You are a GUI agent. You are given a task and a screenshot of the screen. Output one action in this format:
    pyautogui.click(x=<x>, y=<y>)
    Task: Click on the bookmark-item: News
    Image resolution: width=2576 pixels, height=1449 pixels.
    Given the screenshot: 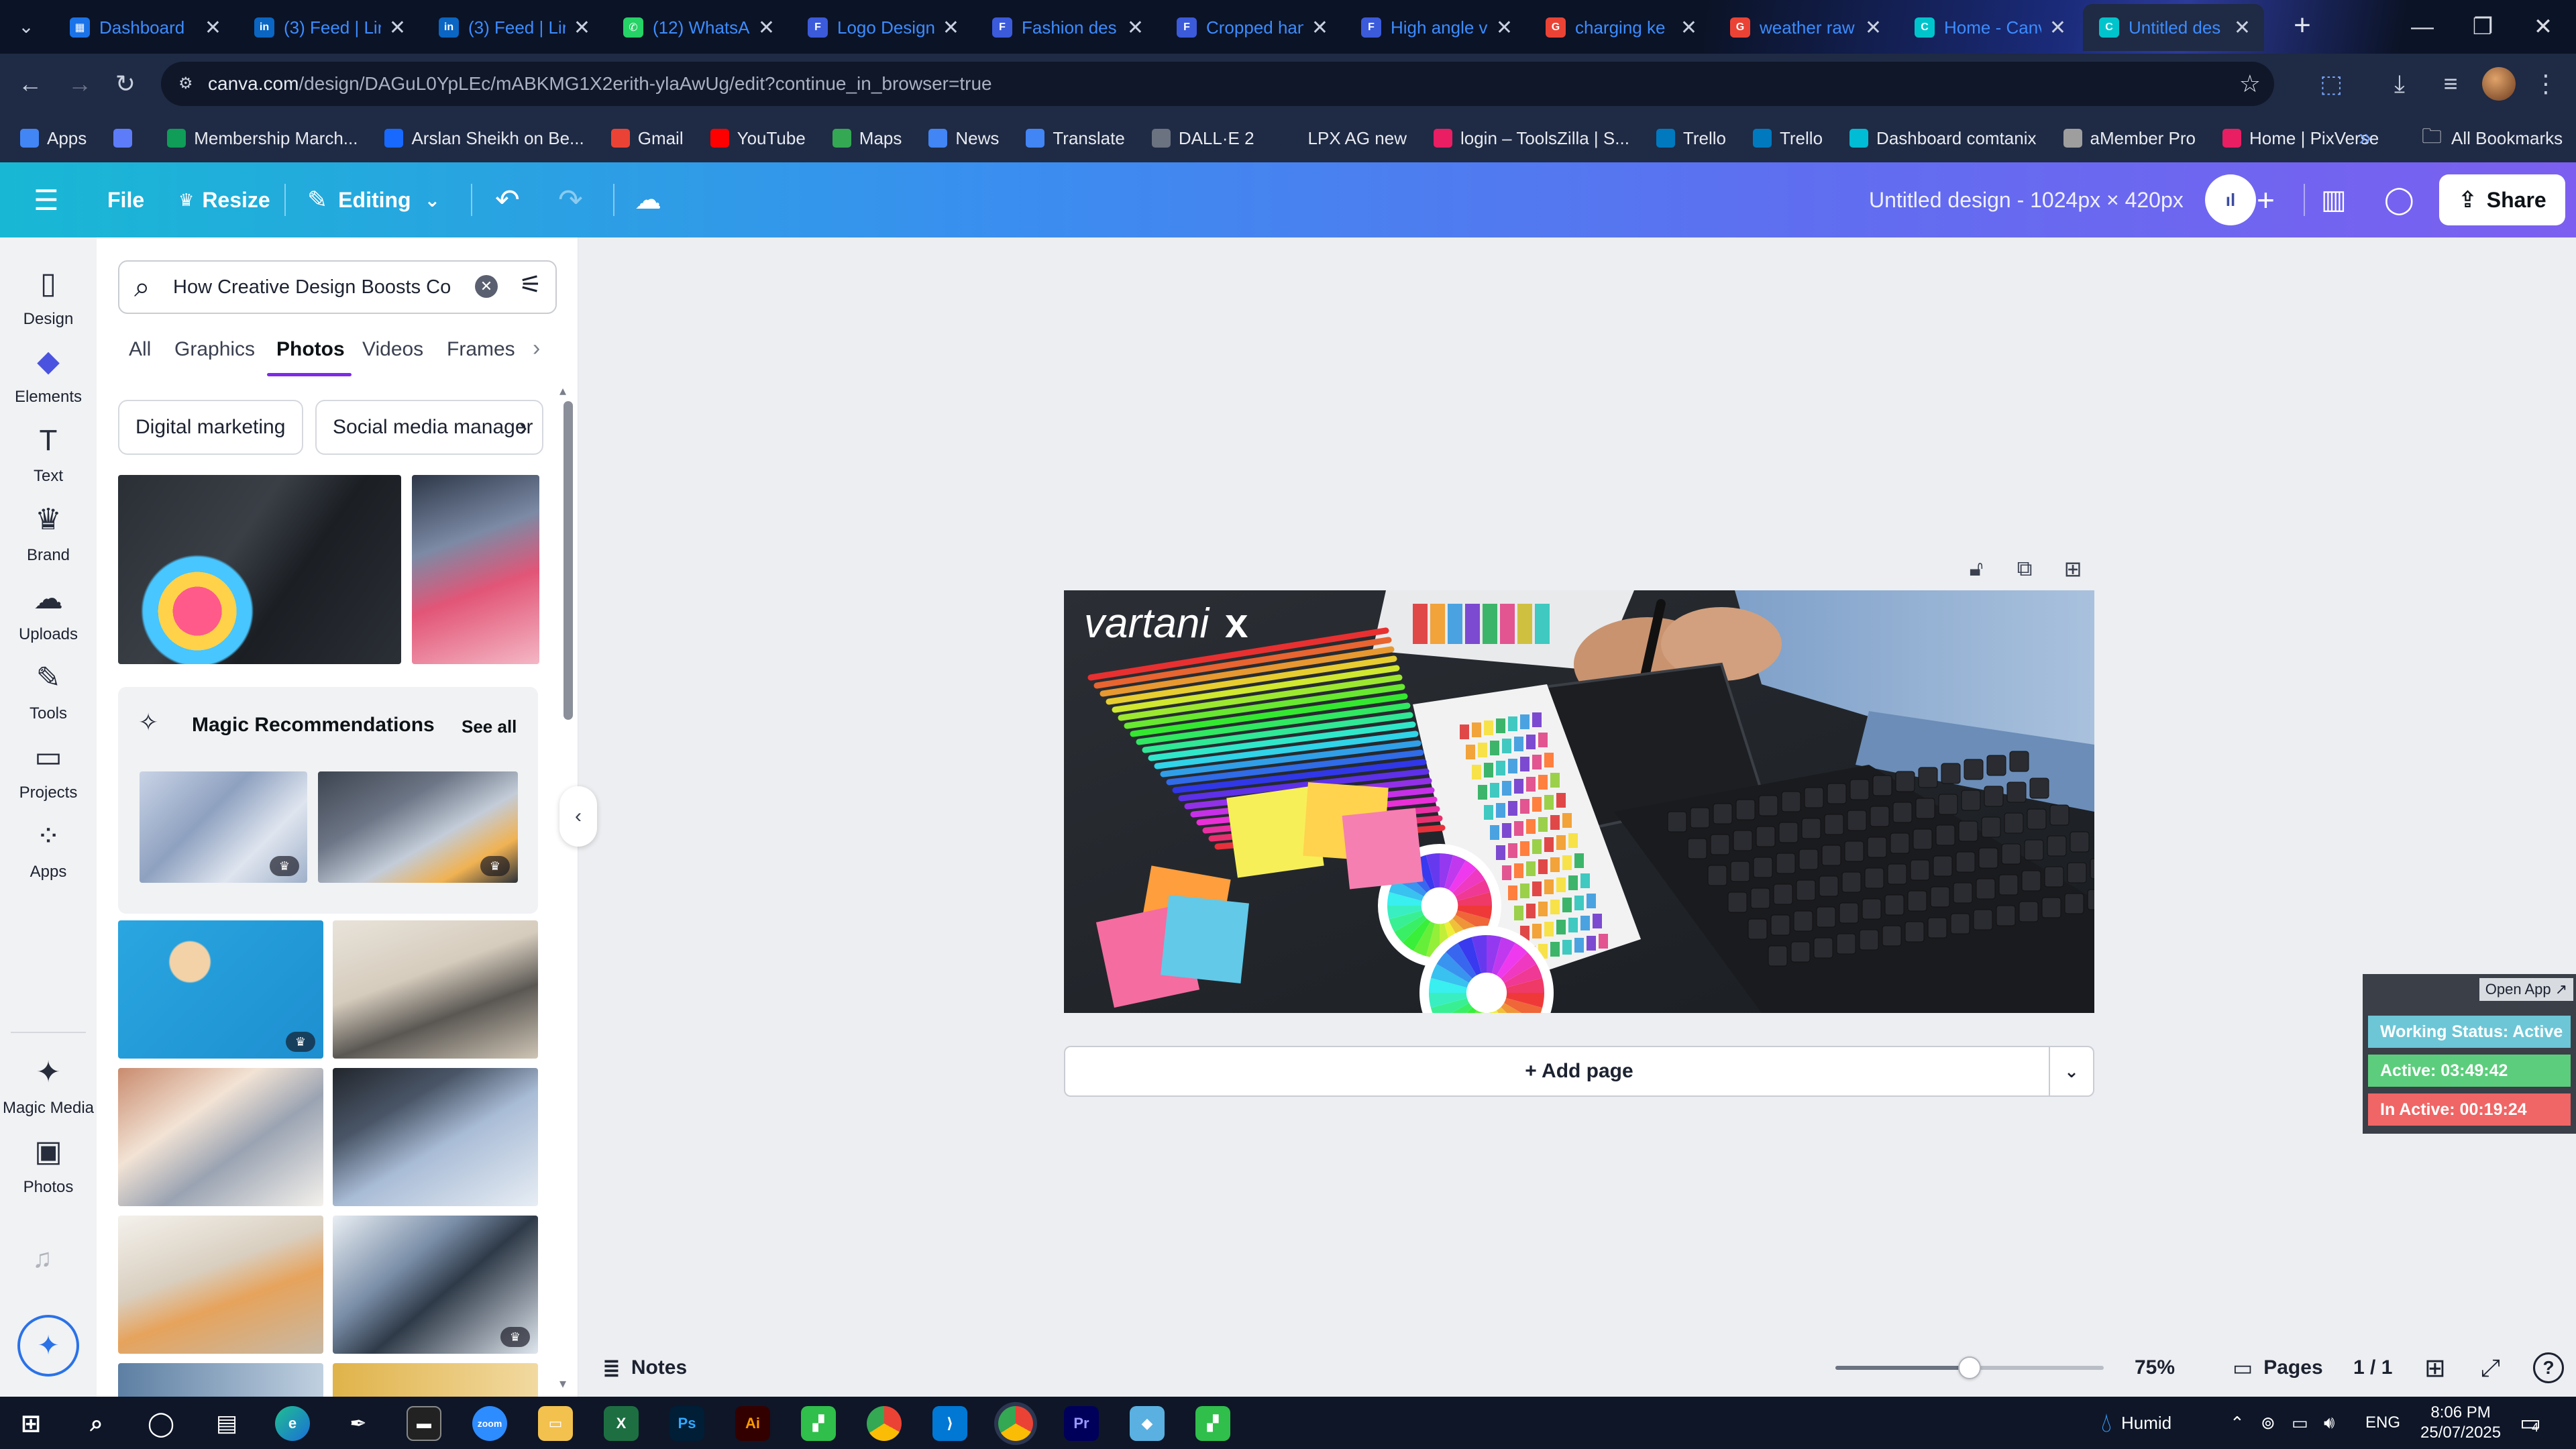 What is the action you would take?
    pyautogui.click(x=963, y=138)
    